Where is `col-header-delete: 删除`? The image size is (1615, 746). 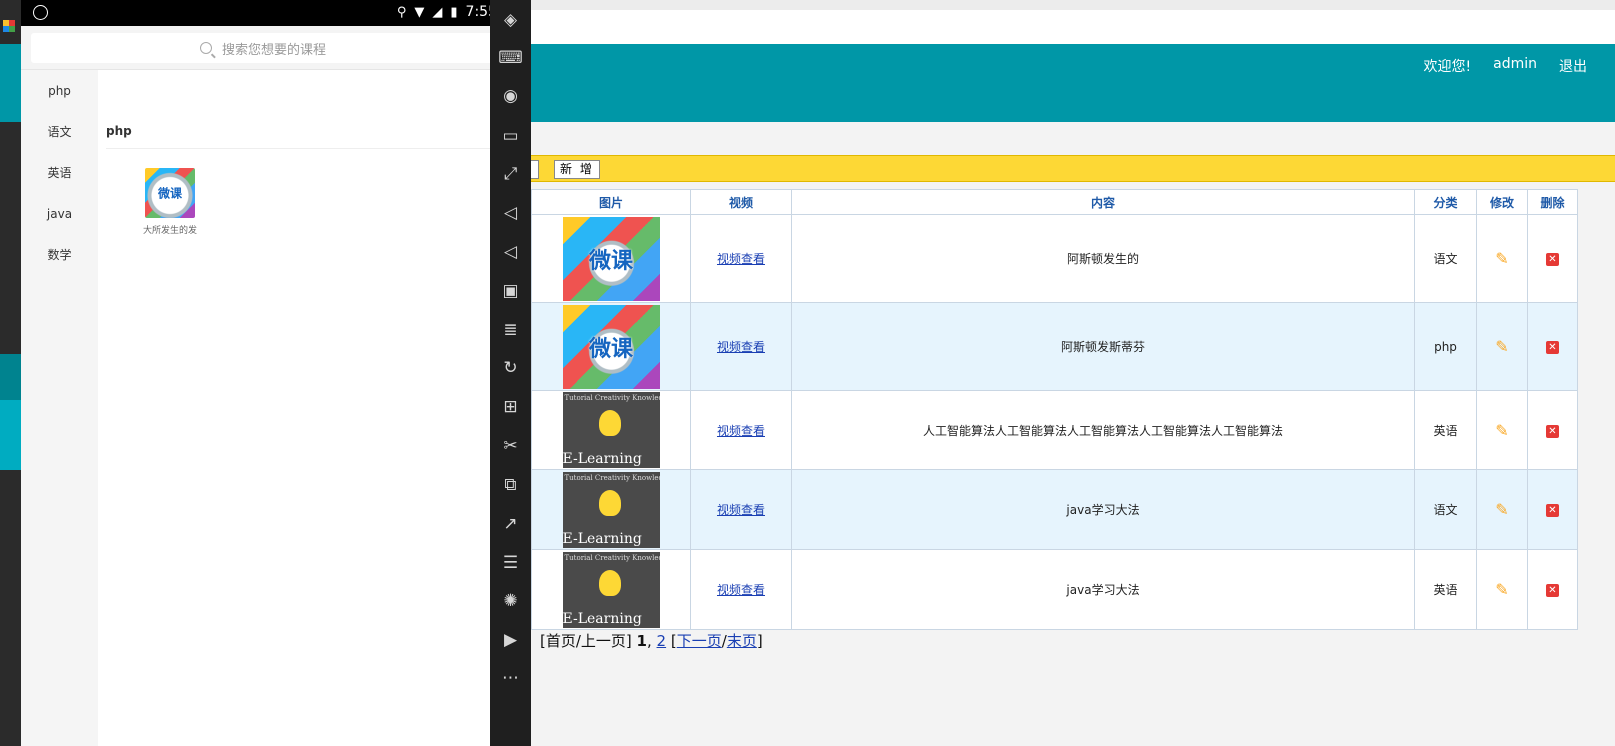 col-header-delete: 删除 is located at coordinates (1552, 202).